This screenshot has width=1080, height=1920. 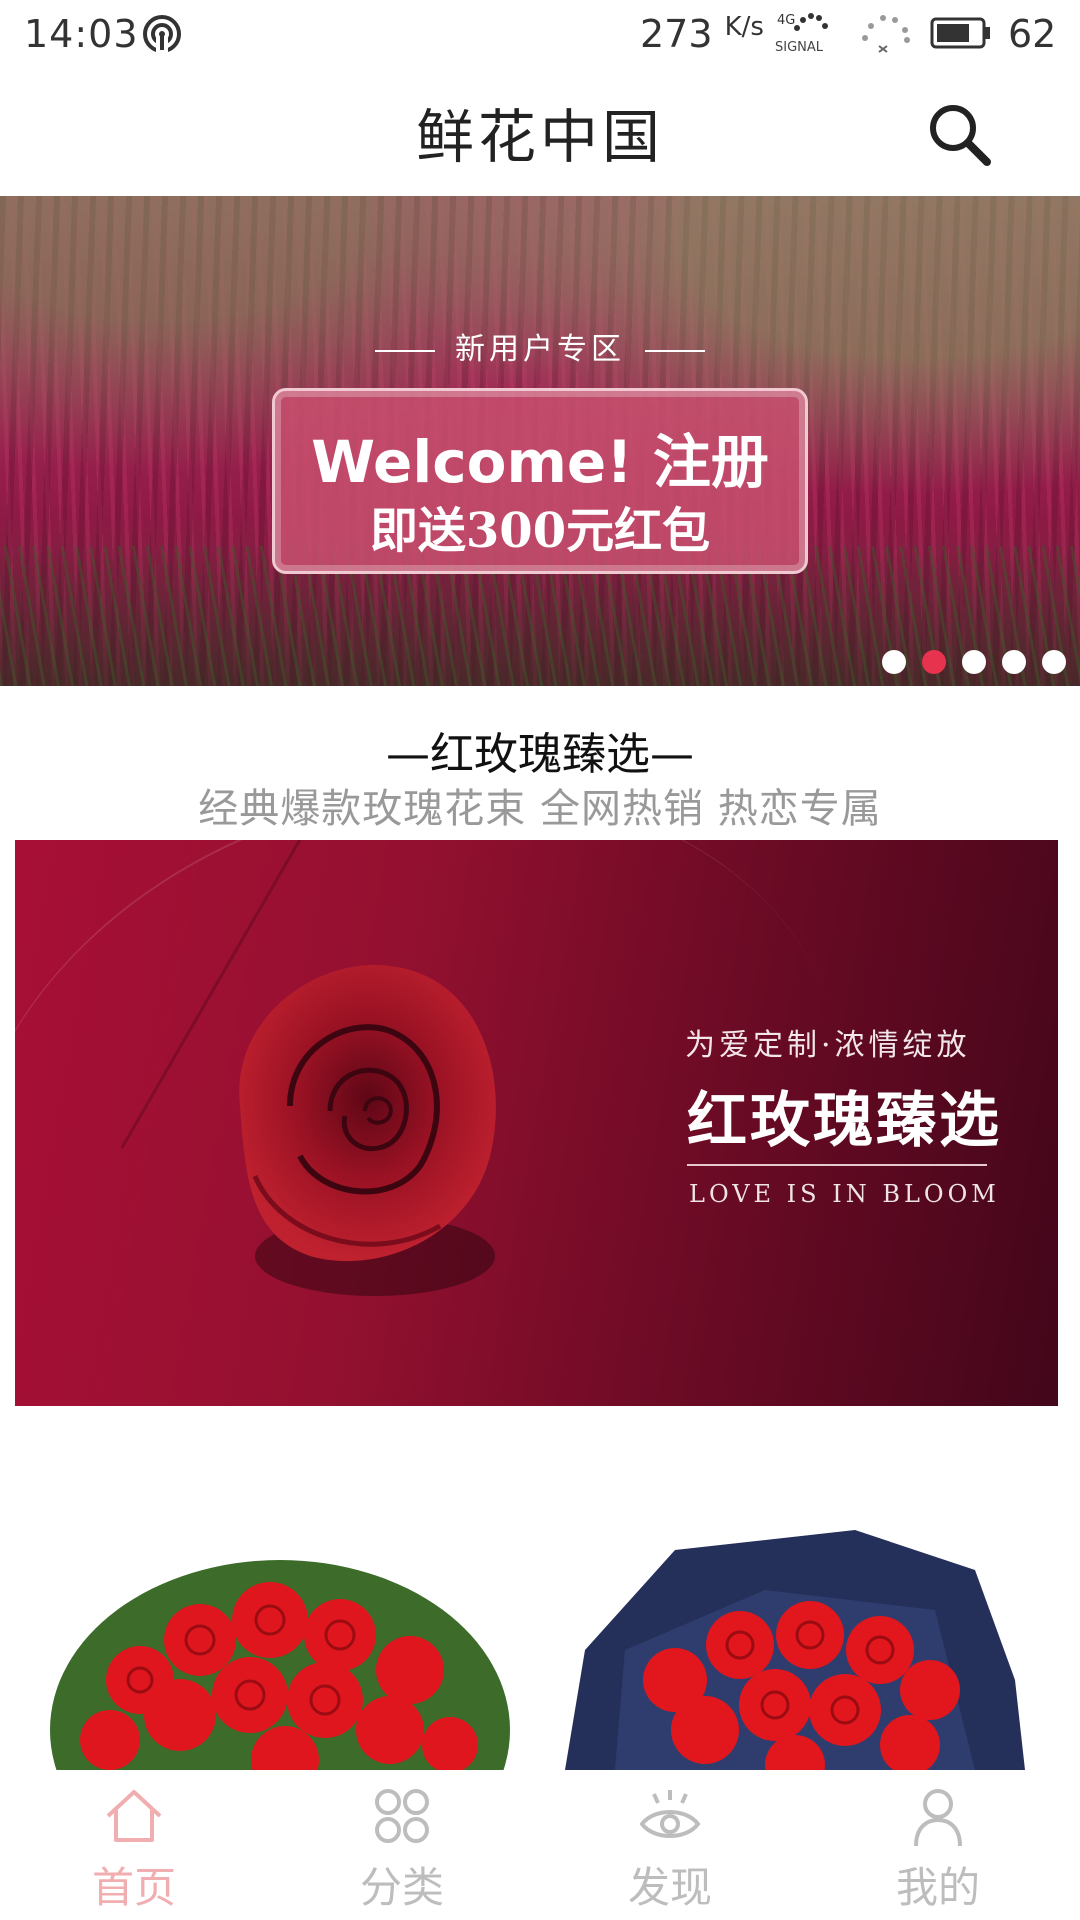 What do you see at coordinates (844, 1121) in the screenshot?
I see `promo-title: 红玫瑰臻选` at bounding box center [844, 1121].